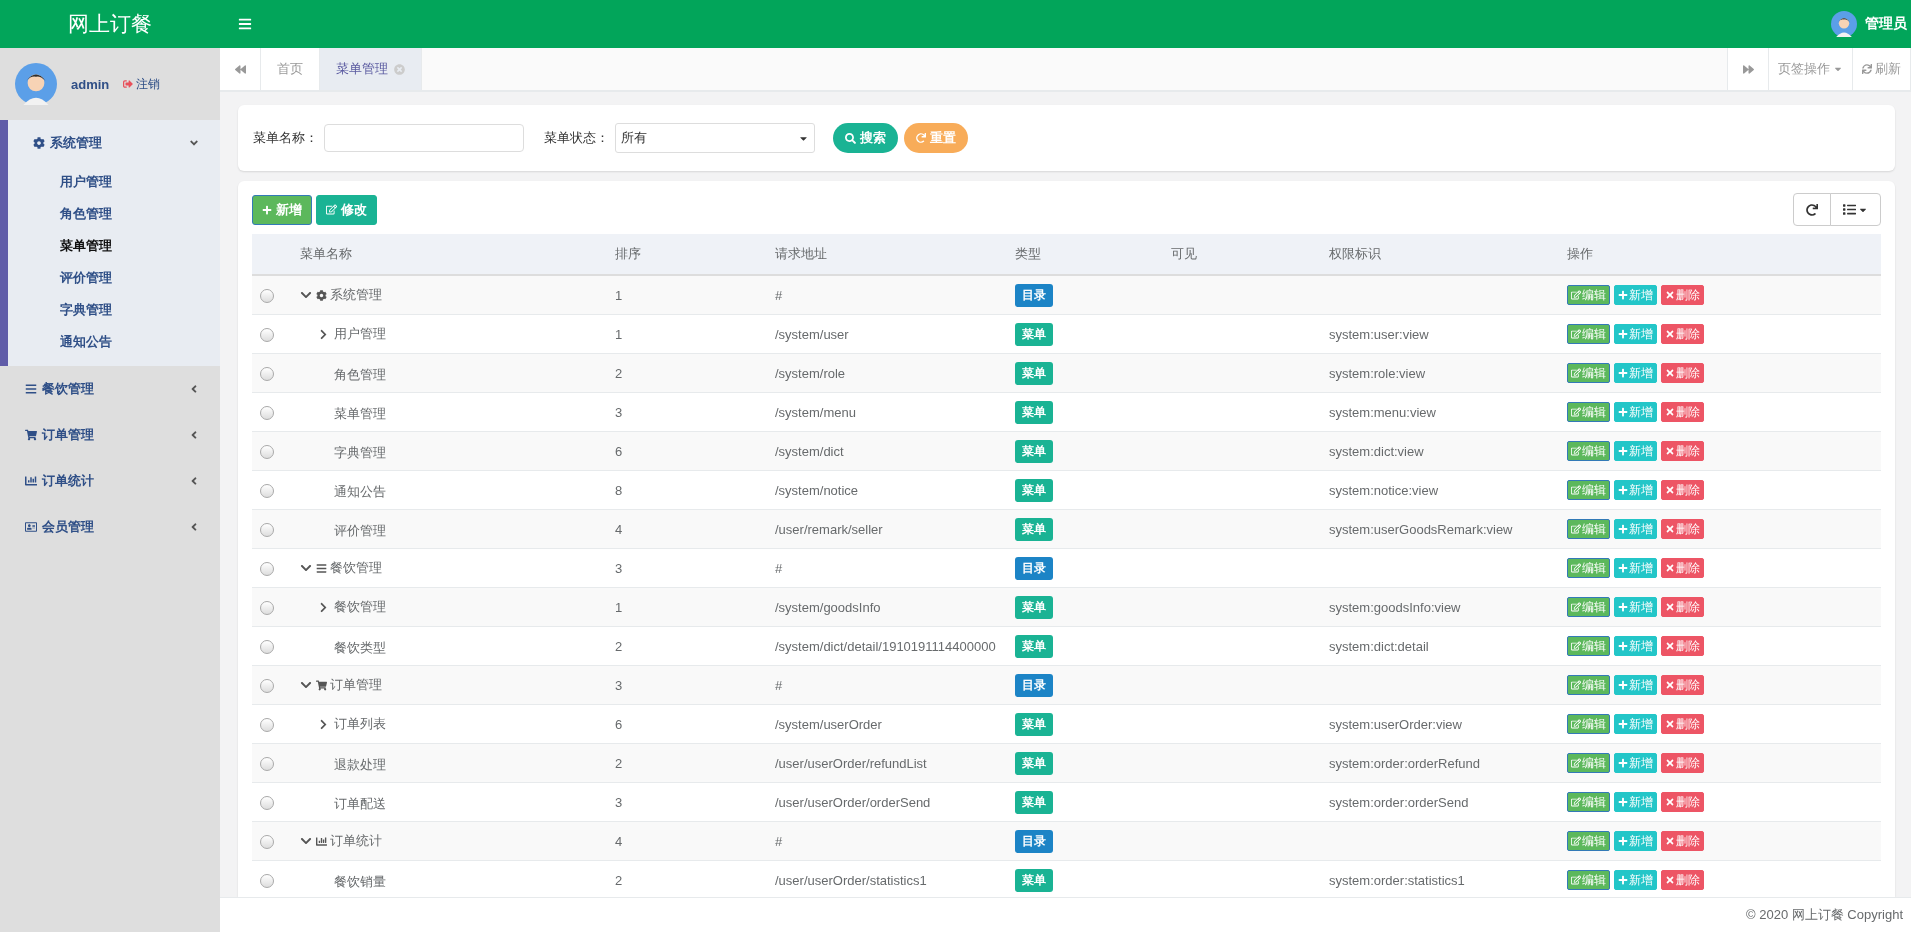 This screenshot has height=932, width=1911. What do you see at coordinates (282, 209) in the screenshot?
I see `add-button: 新增` at bounding box center [282, 209].